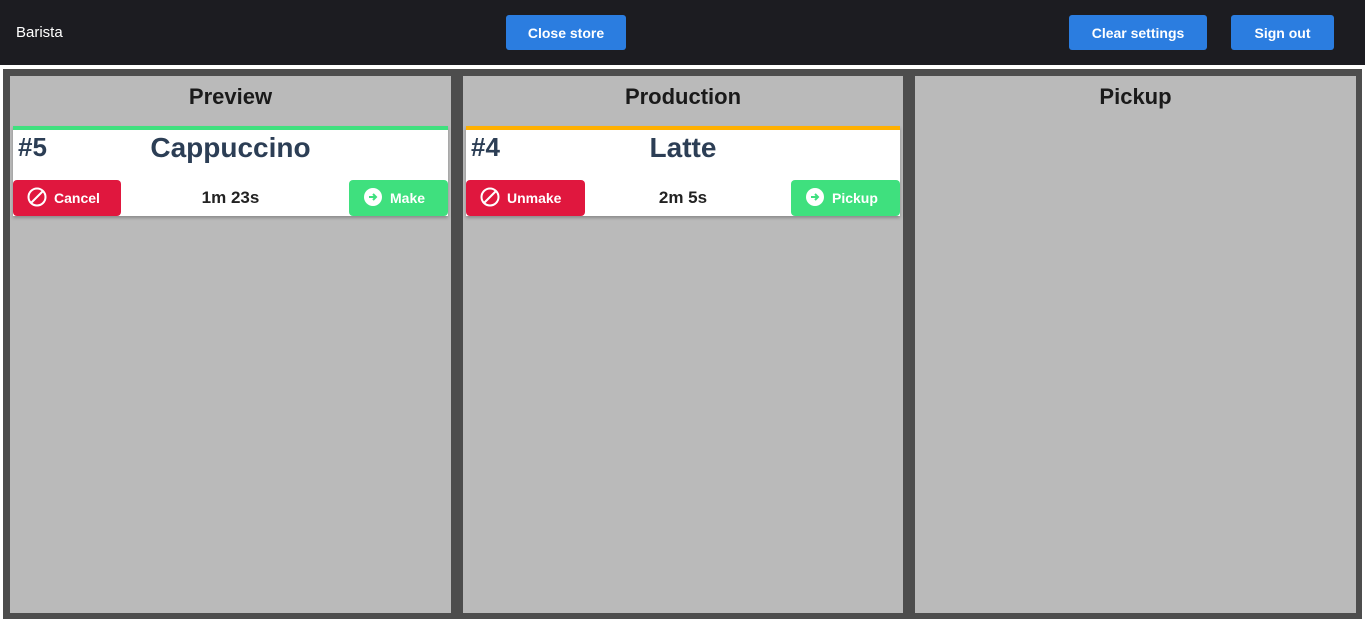 This screenshot has width=1365, height=626. I want to click on order-card: Cappuccino #5 1m 23s Cancel Make, so click(230, 171).